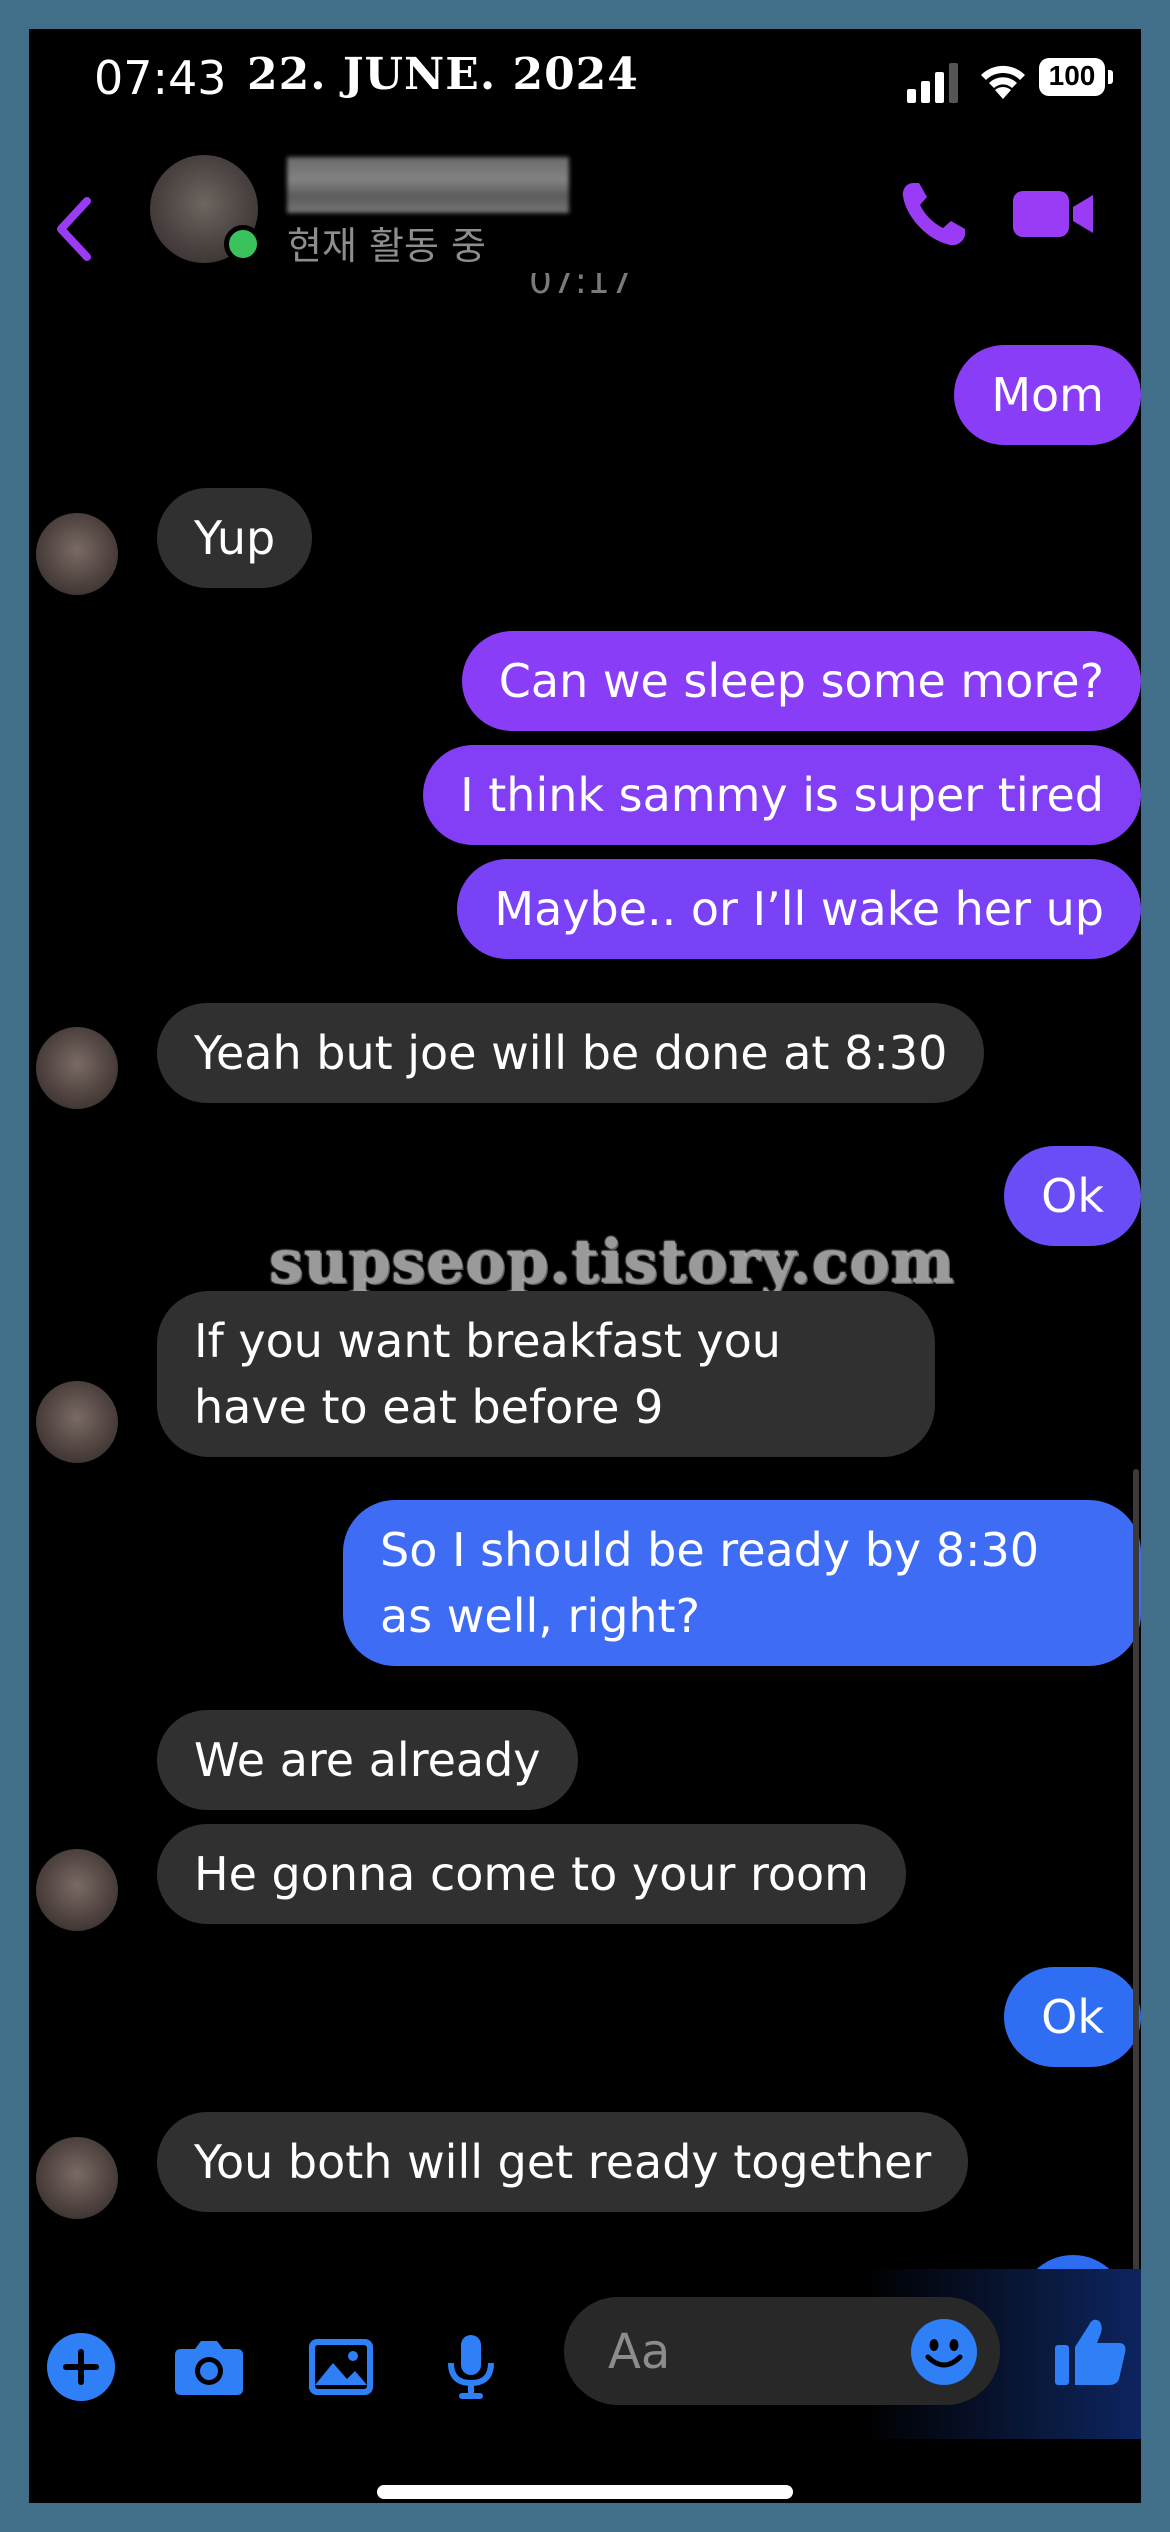 The height and width of the screenshot is (2532, 1170). I want to click on phone-icon, so click(934, 214).